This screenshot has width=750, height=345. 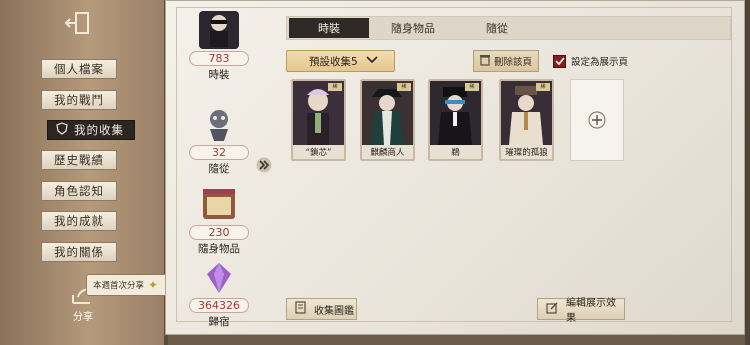 I want to click on puzzle-icon: ✦, so click(x=153, y=285).